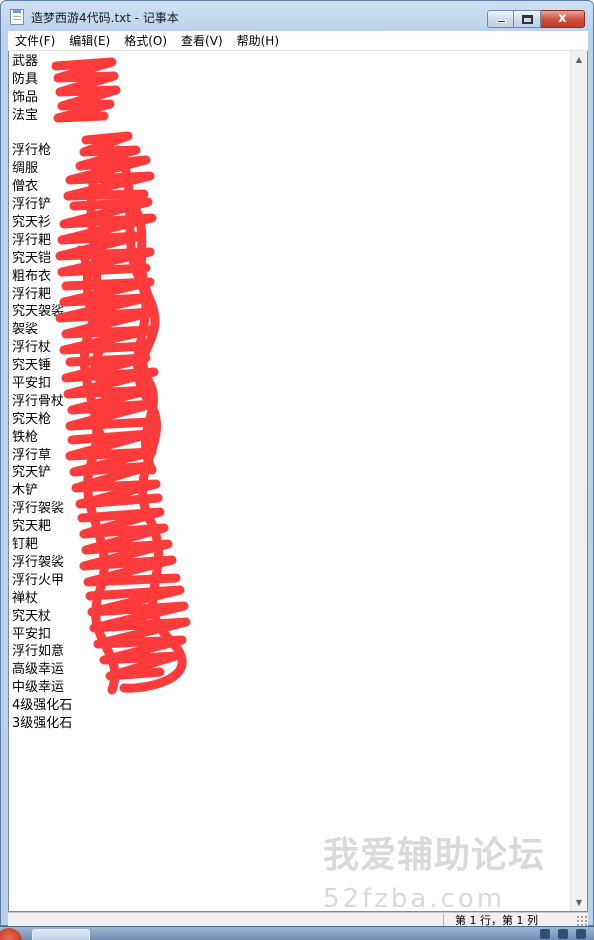  I want to click on start-button-icon, so click(11, 934).